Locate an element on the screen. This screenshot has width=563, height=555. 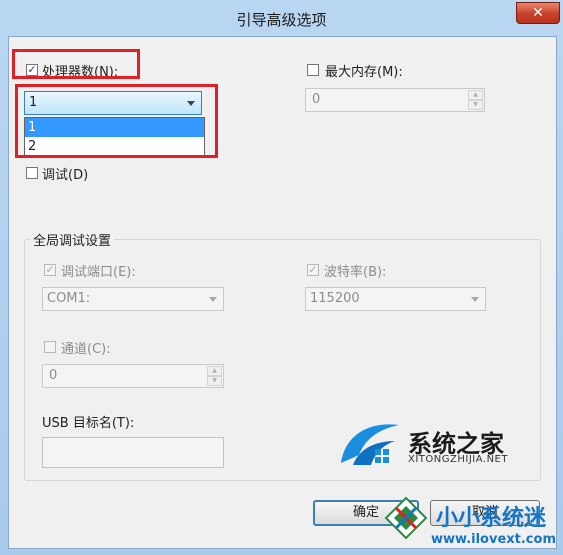
debug-port-combo: COM1: is located at coordinates (133, 299).